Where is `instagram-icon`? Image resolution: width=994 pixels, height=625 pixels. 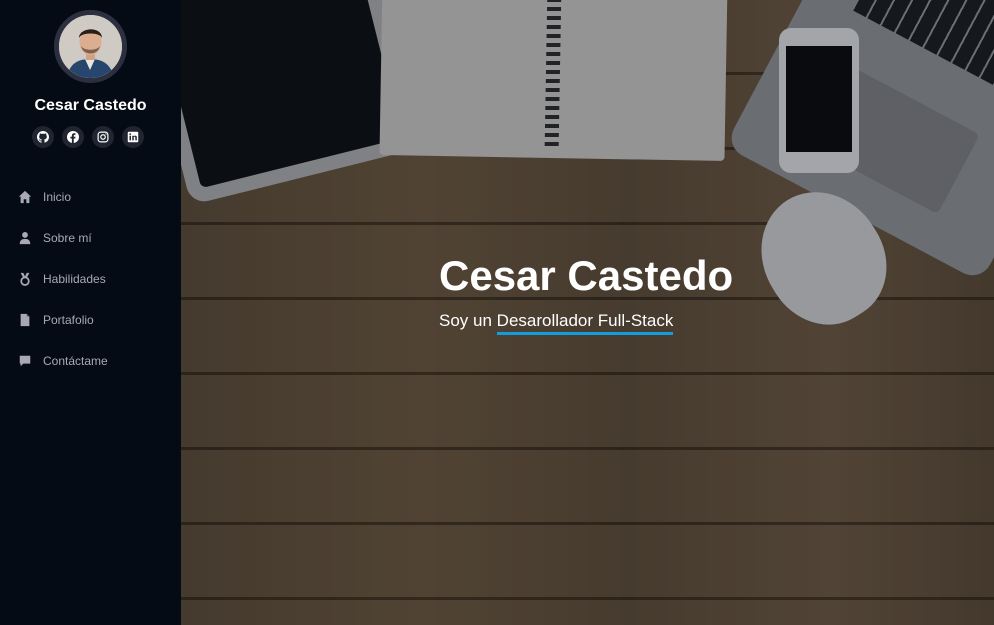
instagram-icon is located at coordinates (103, 137).